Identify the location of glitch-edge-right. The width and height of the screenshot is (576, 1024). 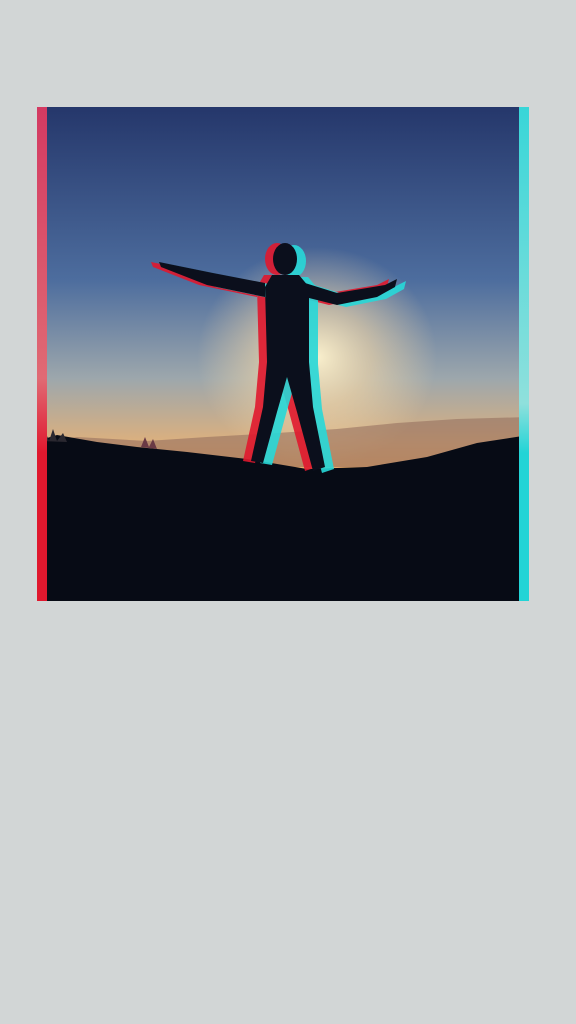
(524, 354).